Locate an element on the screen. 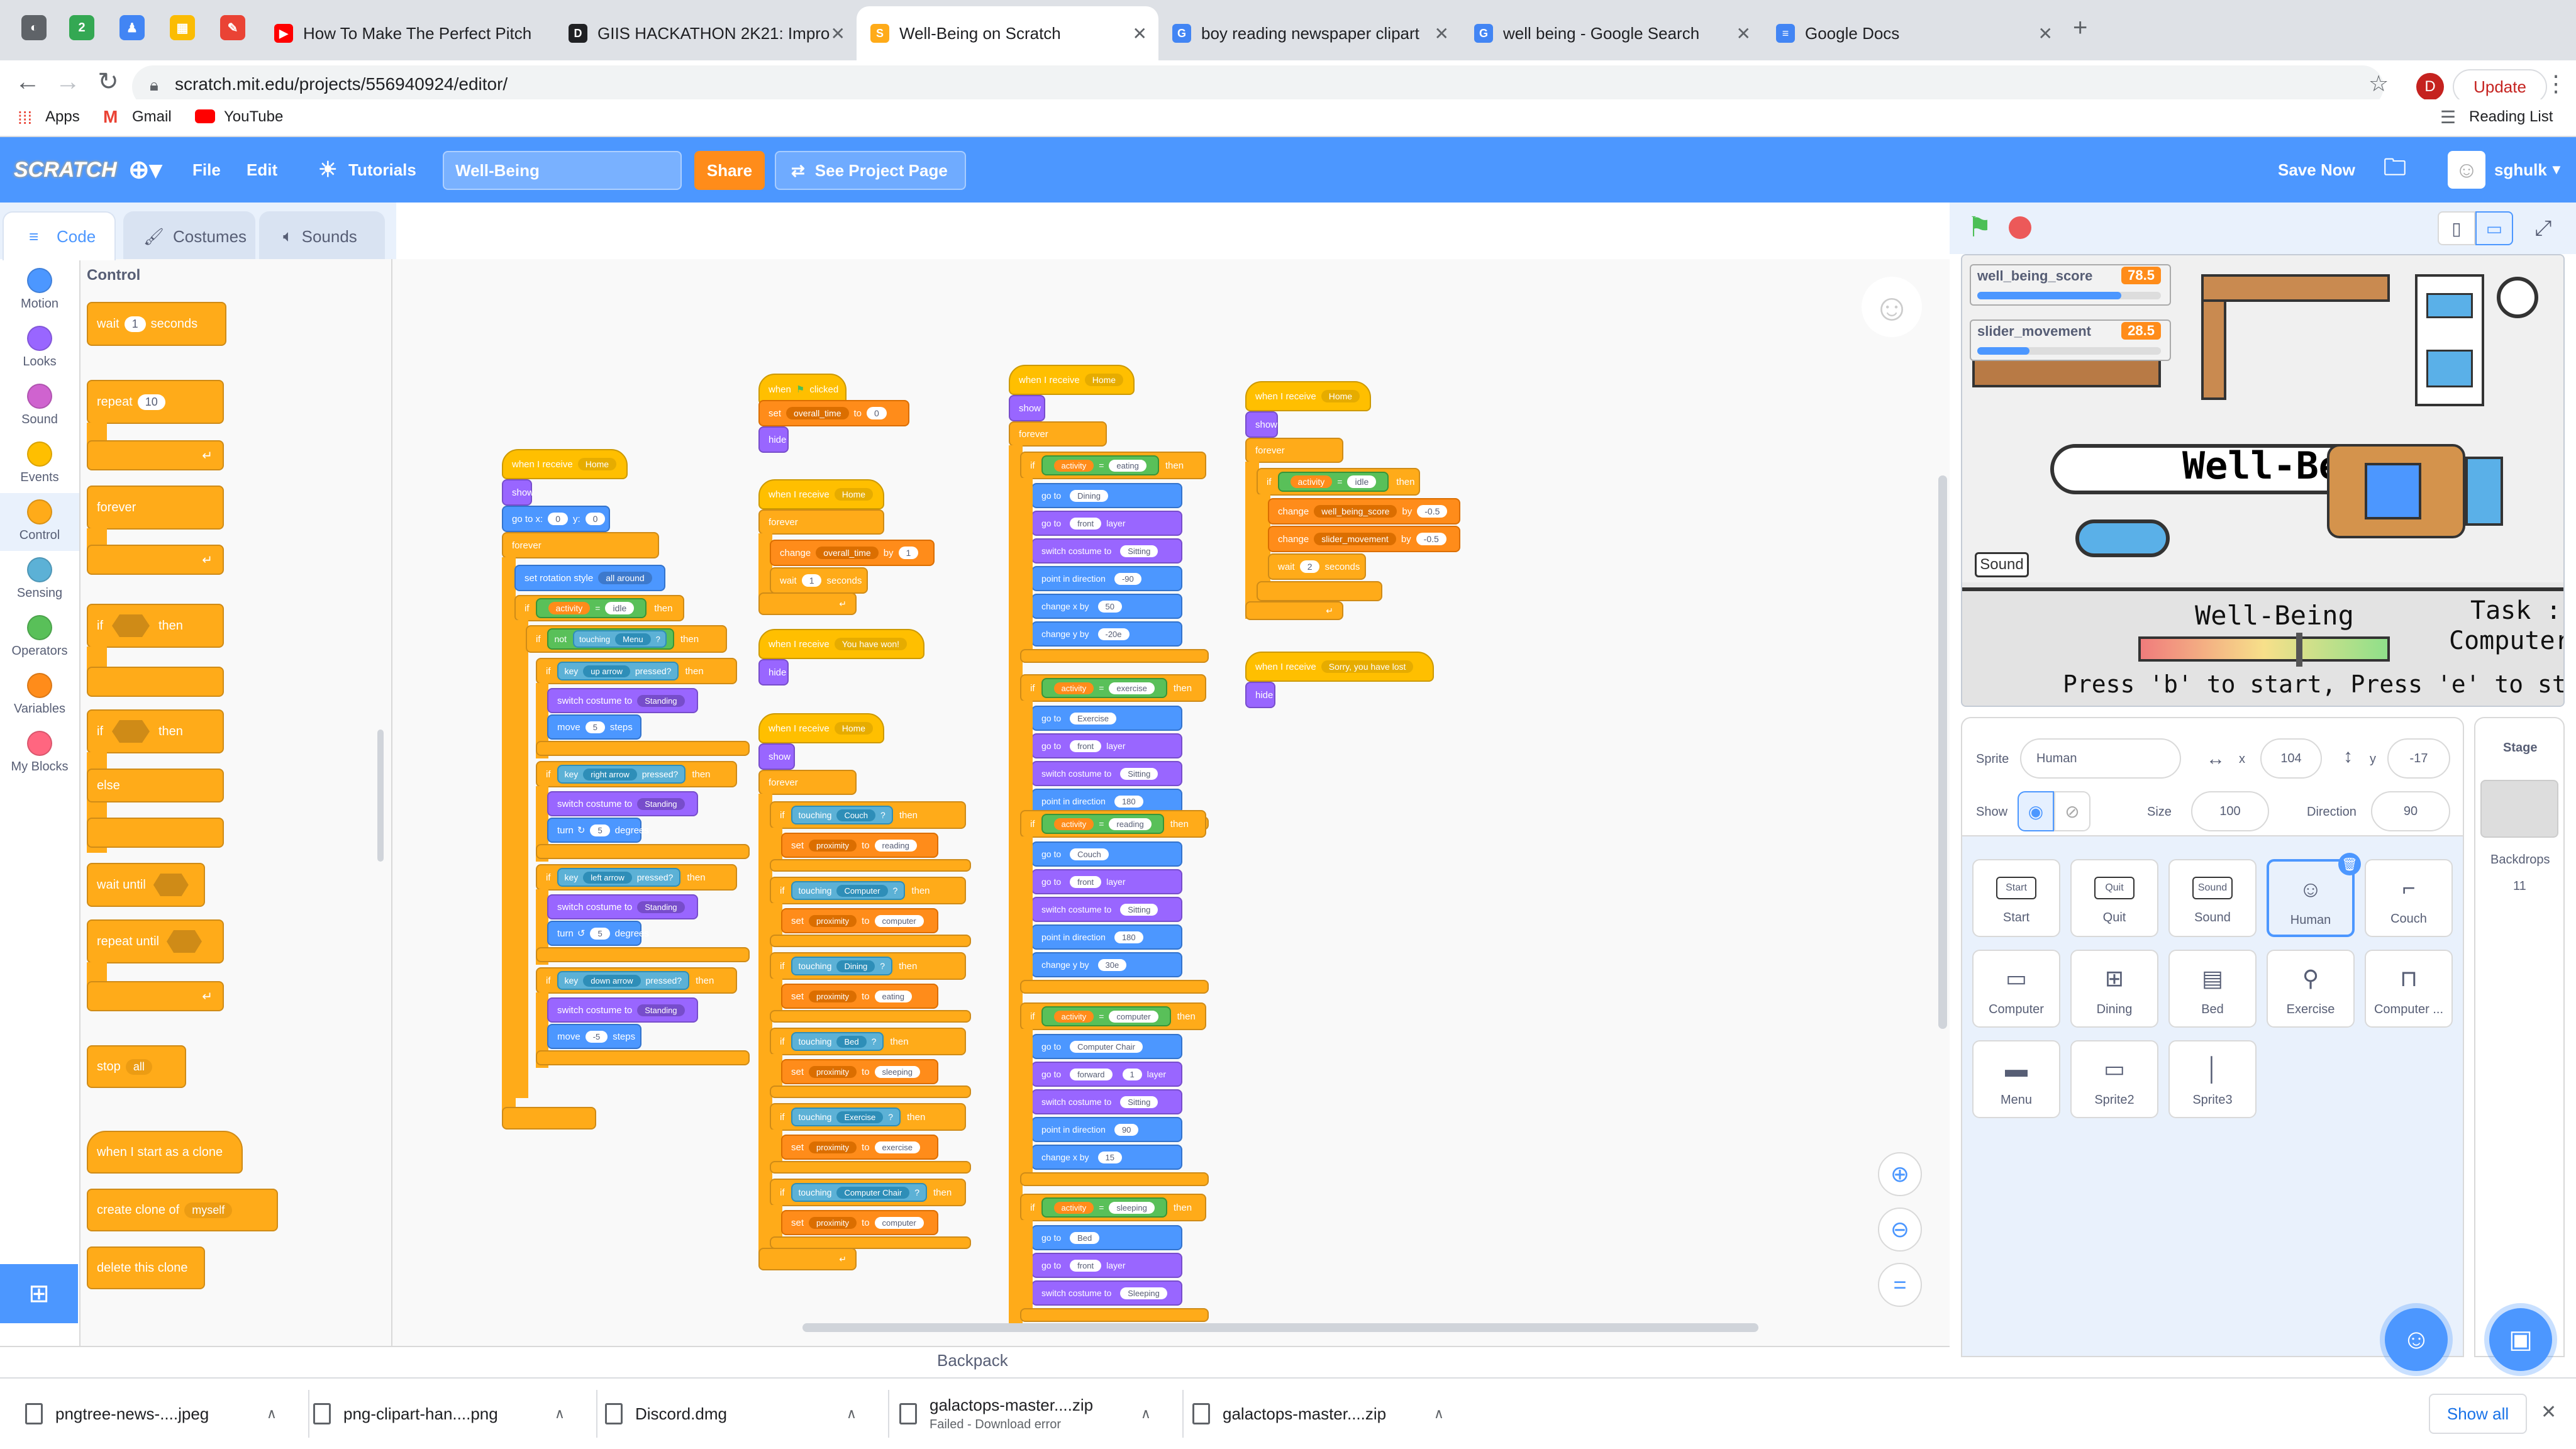 This screenshot has height=1449, width=2576. key-pressed-sensor: key left arrow pressed? is located at coordinates (619, 877).